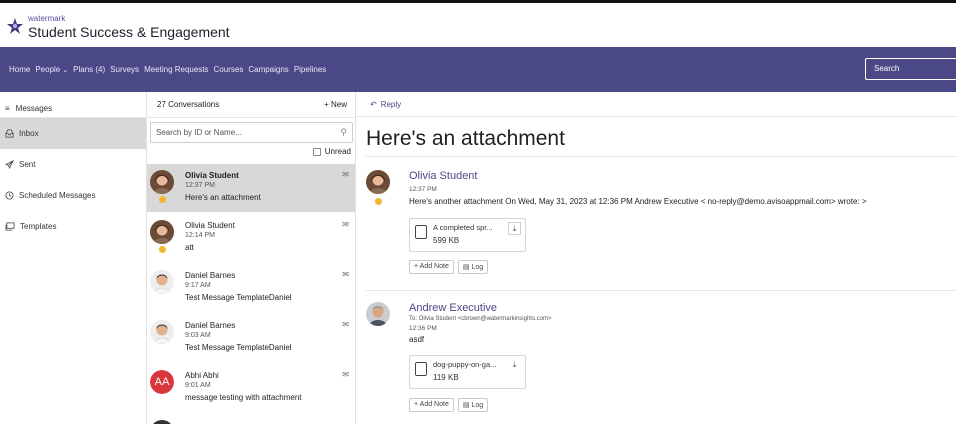 Image resolution: width=956 pixels, height=424 pixels. I want to click on sidebar-item-templates: Templates, so click(73, 226).